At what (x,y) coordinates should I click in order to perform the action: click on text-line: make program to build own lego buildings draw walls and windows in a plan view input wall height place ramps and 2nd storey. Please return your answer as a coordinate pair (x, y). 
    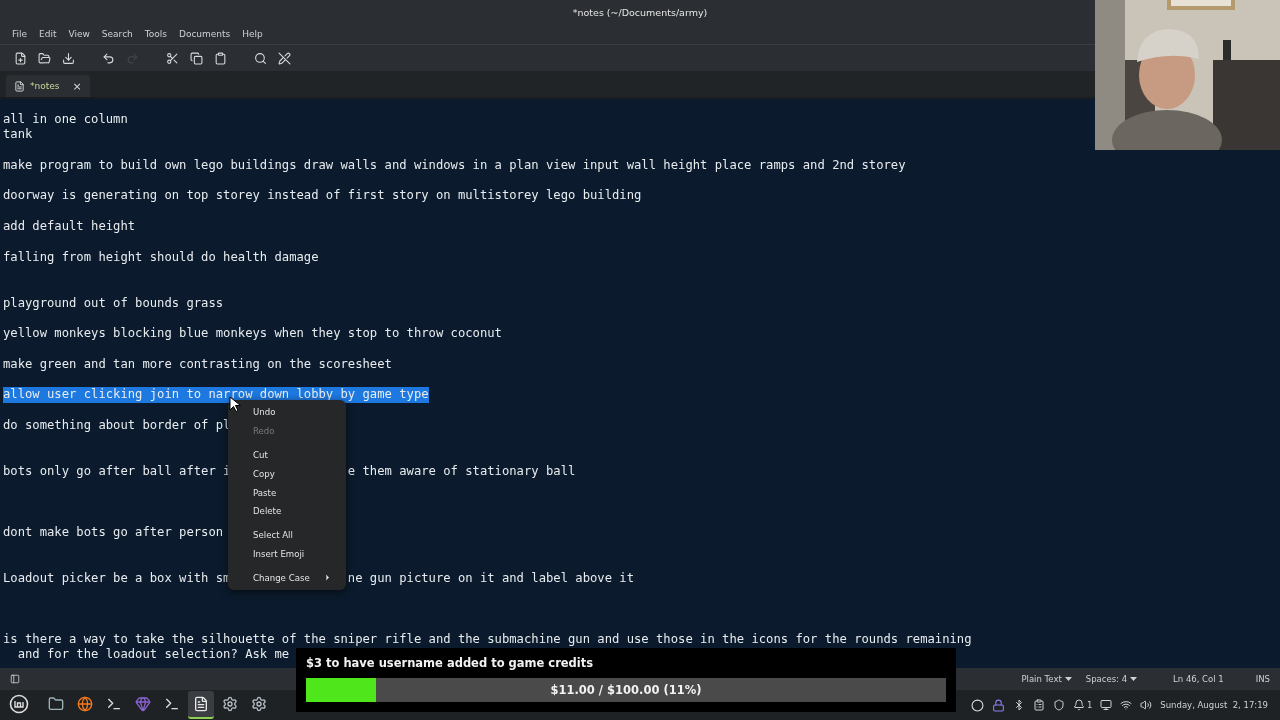
    Looking at the image, I should click on (454, 165).